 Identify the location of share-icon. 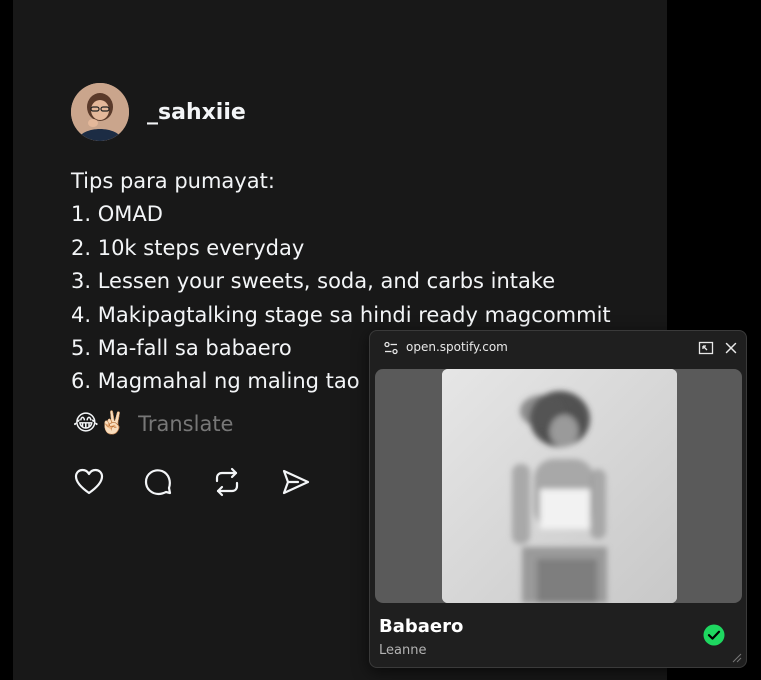
(296, 482).